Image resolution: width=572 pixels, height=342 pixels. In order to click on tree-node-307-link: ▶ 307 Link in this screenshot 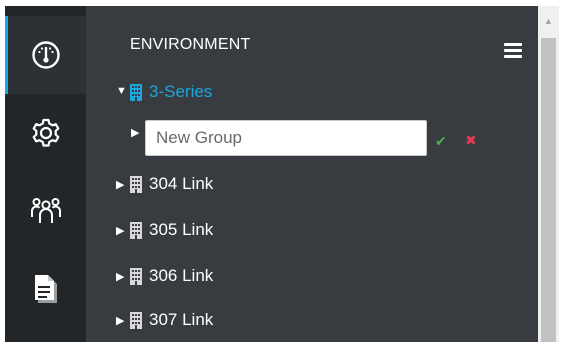, I will do `click(164, 320)`.